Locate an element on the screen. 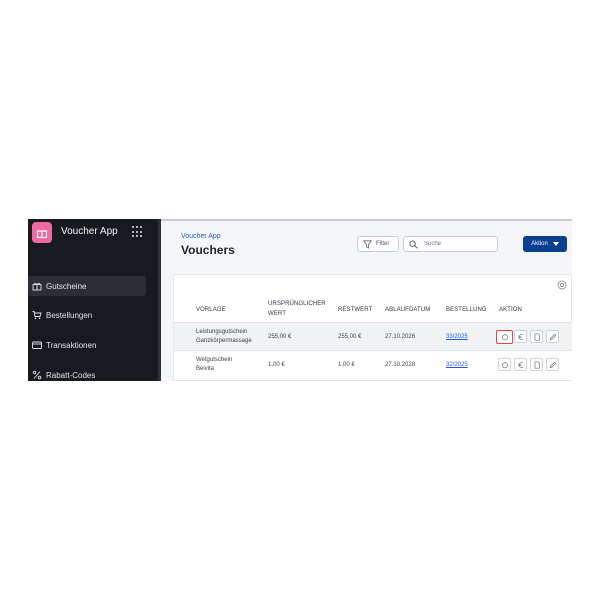 This screenshot has height=600, width=600. filter-icon is located at coordinates (367, 244).